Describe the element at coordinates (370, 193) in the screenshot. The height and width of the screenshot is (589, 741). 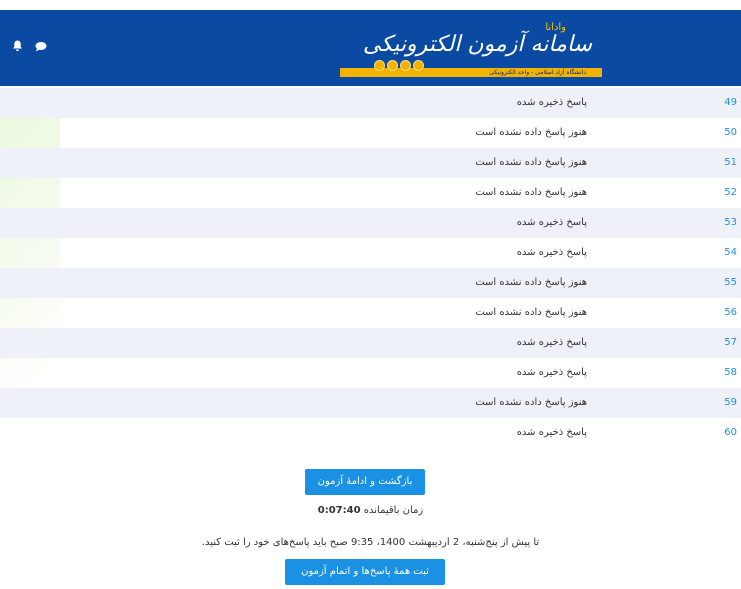
I see `table-row: 52 هنوز پاسخ داده نشده است` at that location.